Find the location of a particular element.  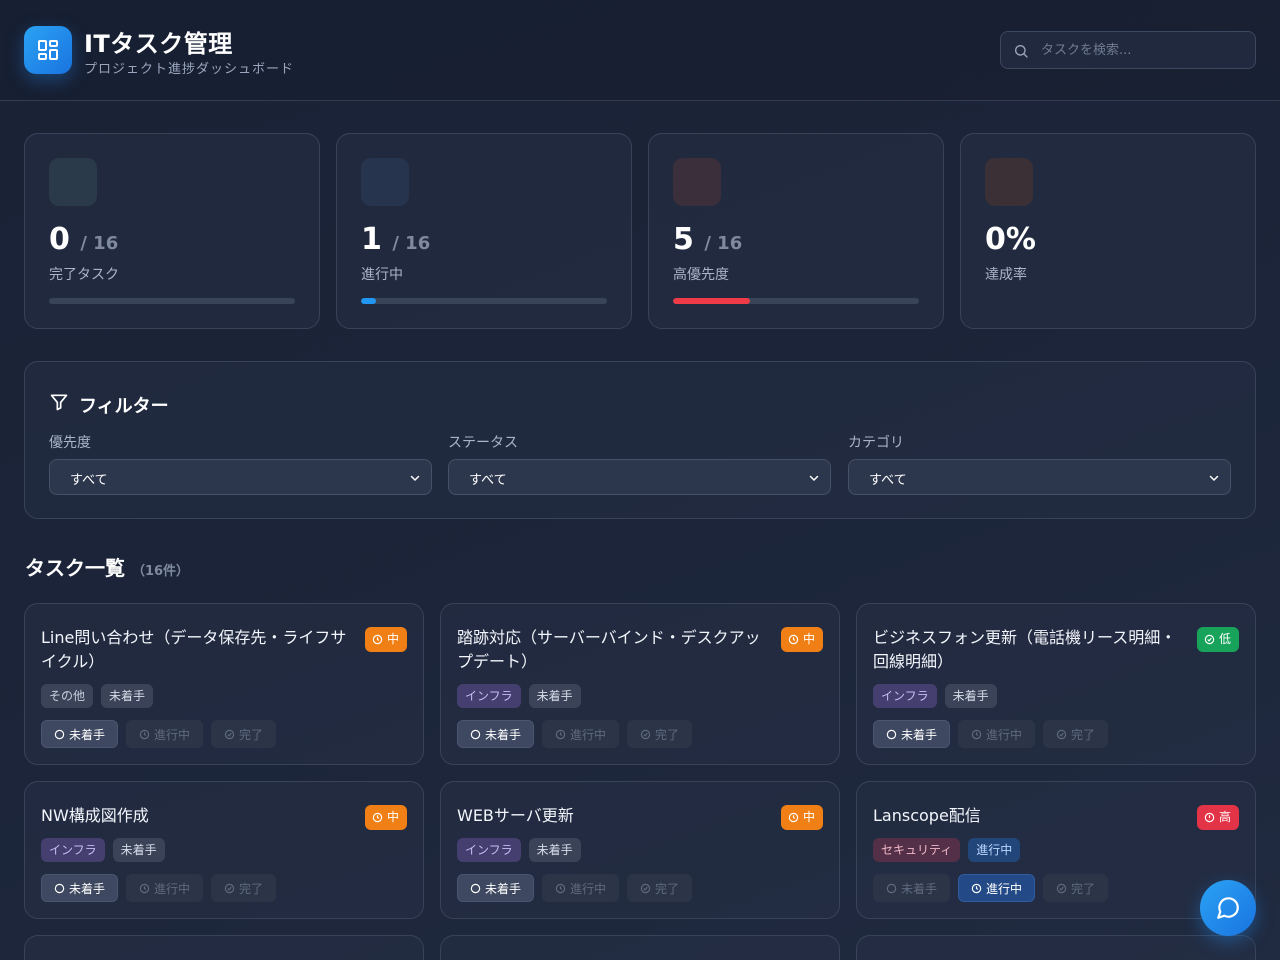

task-tags: セキュリティ 進行中 is located at coordinates (947, 850).